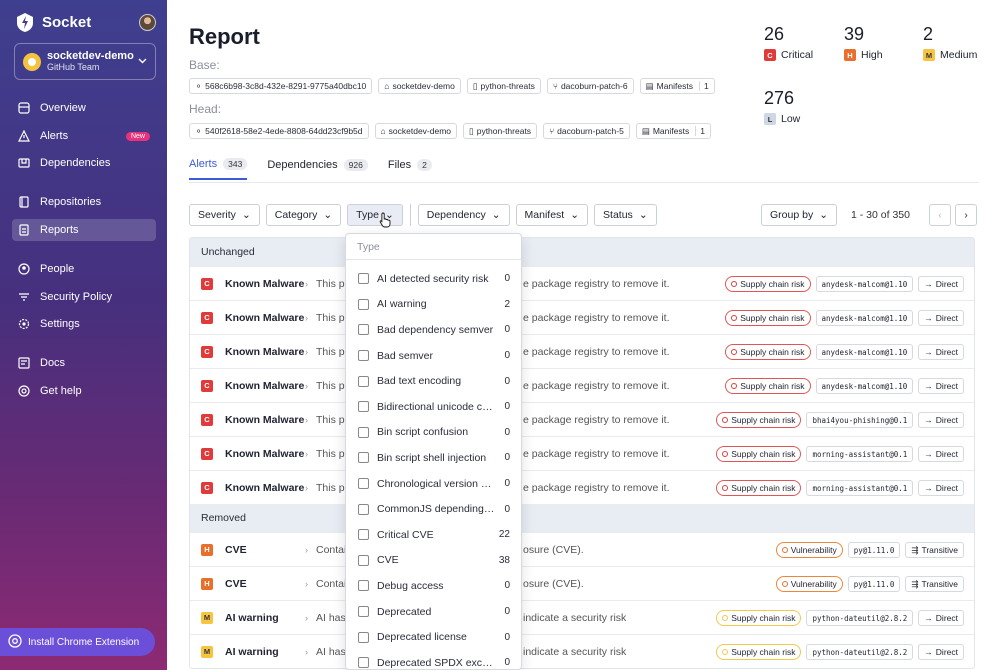 This screenshot has height=670, width=1000. What do you see at coordinates (860, 488) in the screenshot?
I see `package-chip: morning-assistant@0.1` at bounding box center [860, 488].